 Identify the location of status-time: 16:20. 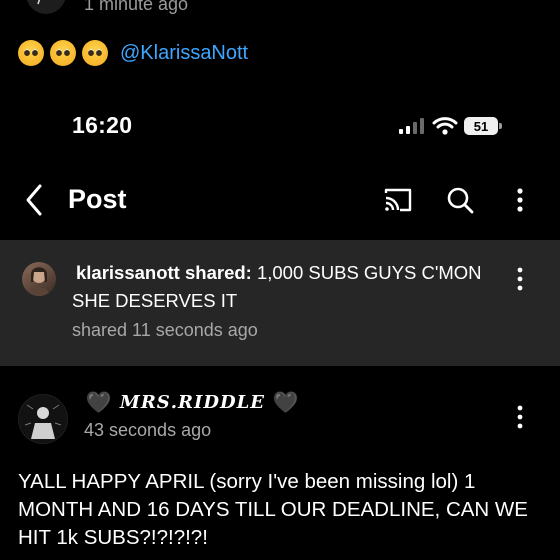
(102, 125).